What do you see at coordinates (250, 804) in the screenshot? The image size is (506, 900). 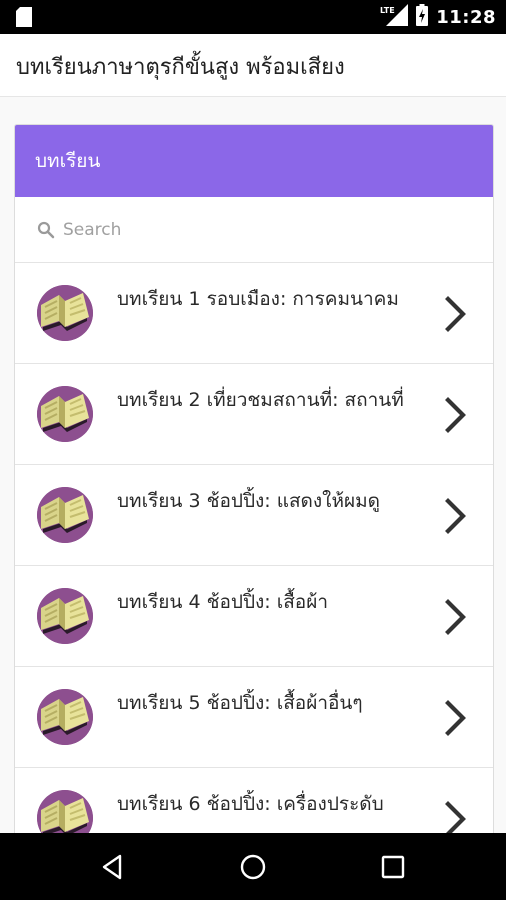 I see `lesson-title: บทเรียน 6 ช้อปปิ้ง: เครื่องประดับ` at bounding box center [250, 804].